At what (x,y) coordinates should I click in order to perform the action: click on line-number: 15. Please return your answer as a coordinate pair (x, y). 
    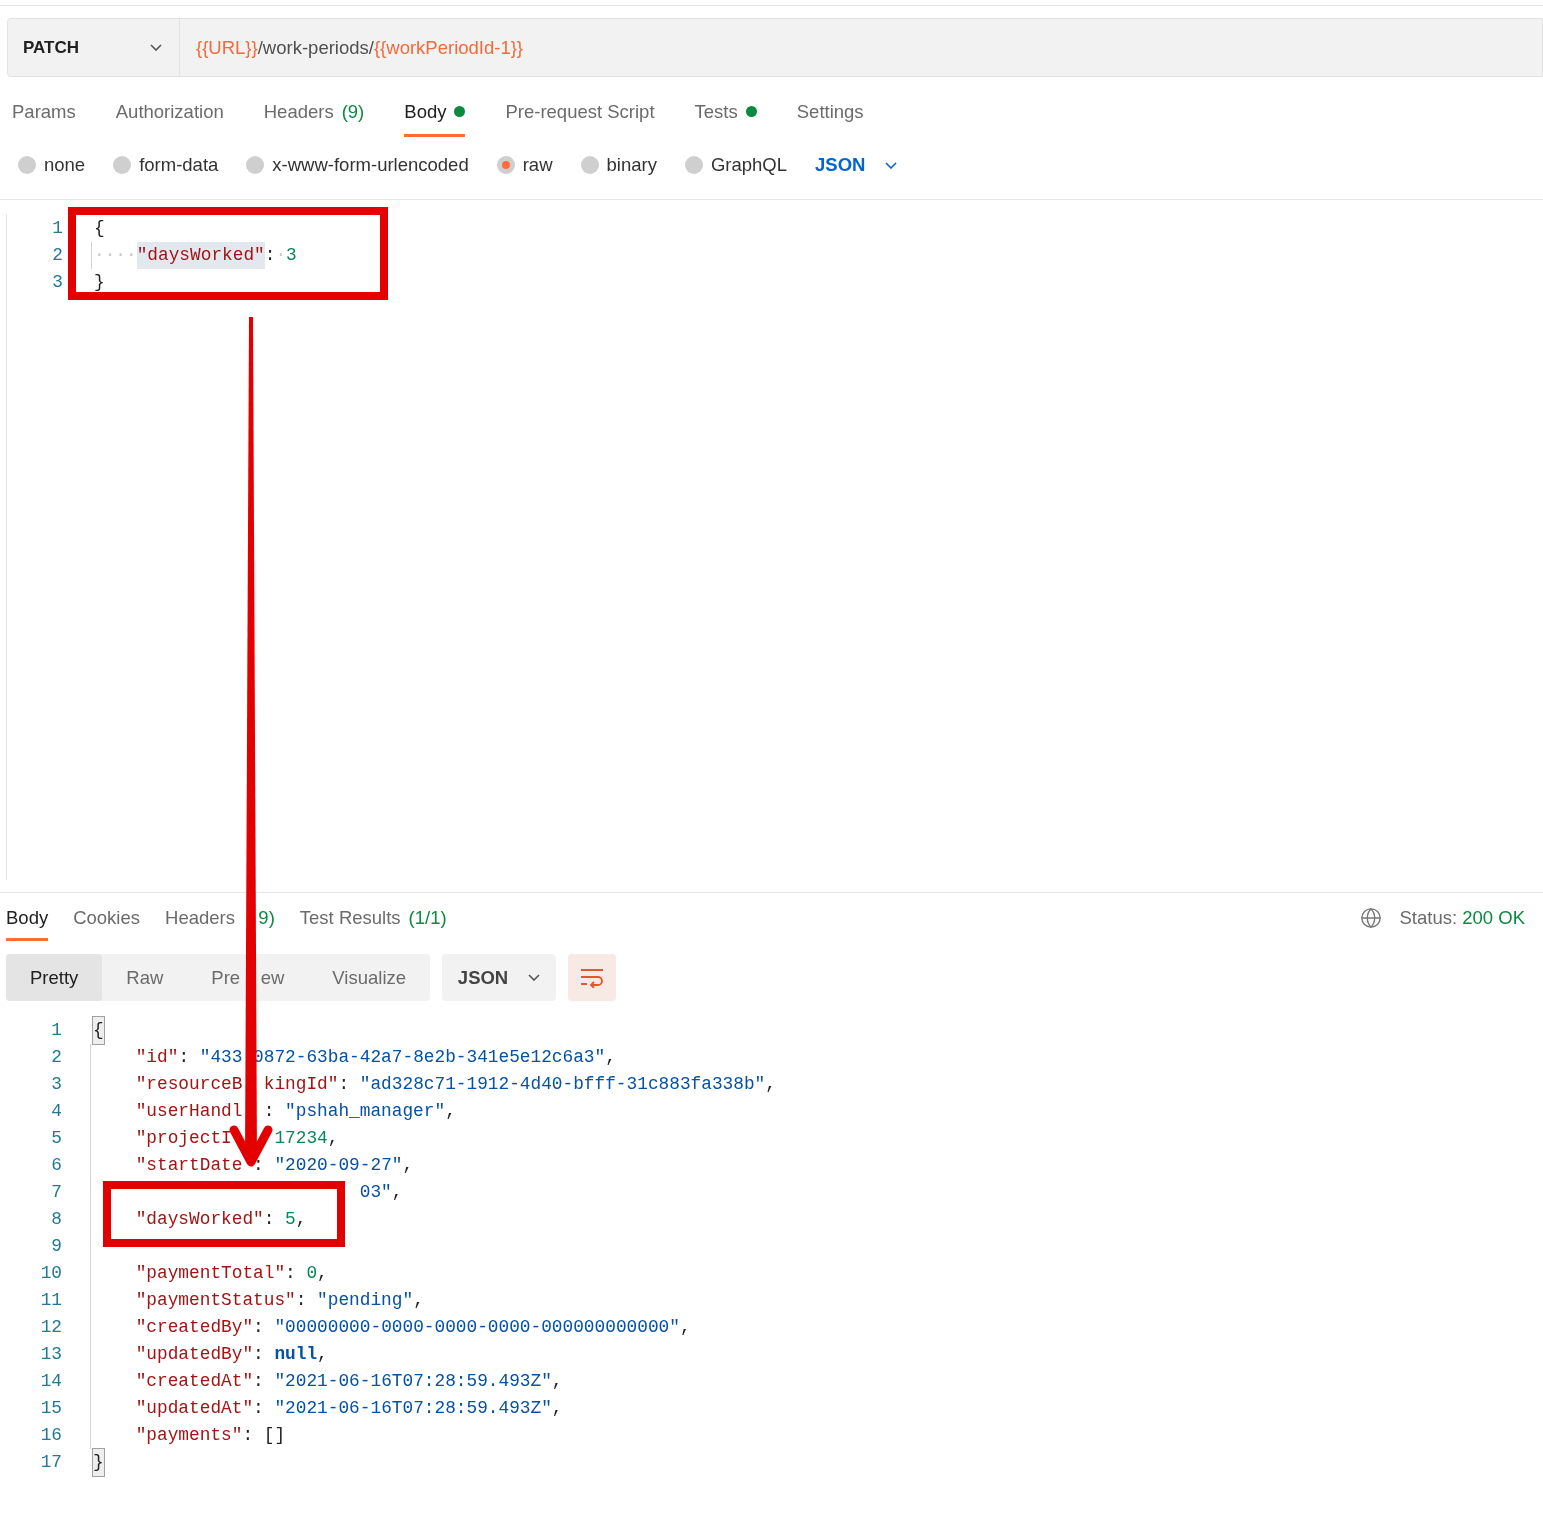
    Looking at the image, I should click on (50, 1409).